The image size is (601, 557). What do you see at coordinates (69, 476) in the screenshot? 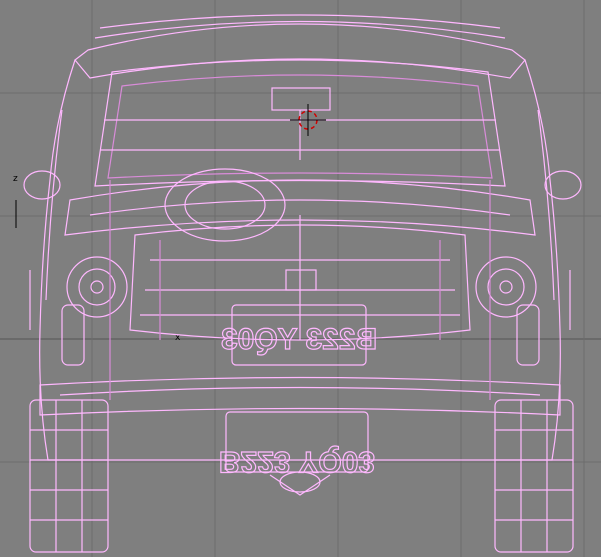
I see `wheel-left` at bounding box center [69, 476].